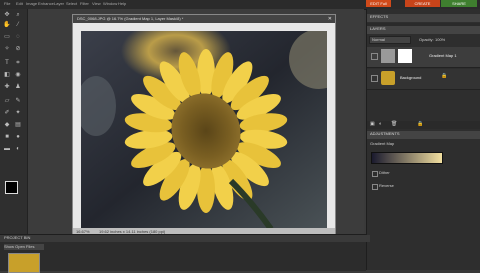  What do you see at coordinates (18, 137) in the screenshot?
I see `blur-tool-icon: ●` at bounding box center [18, 137].